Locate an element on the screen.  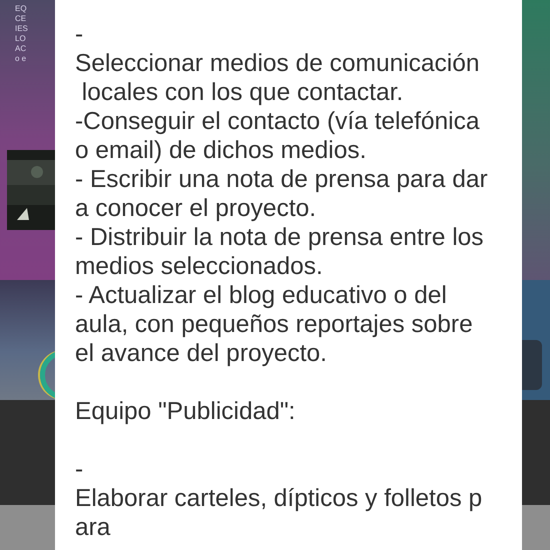
dialog-text: - Actualizar el blog educativo o del is located at coordinates (261, 295).